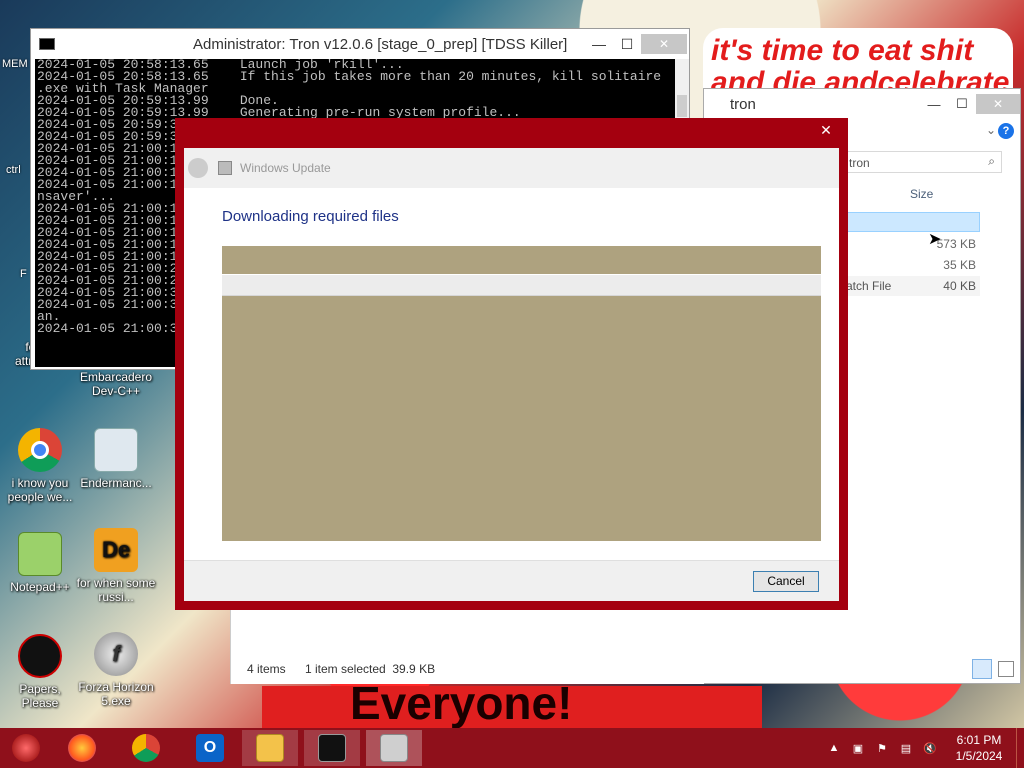 The image size is (1024, 768). What do you see at coordinates (982, 669) in the screenshot?
I see `details-view-icon` at bounding box center [982, 669].